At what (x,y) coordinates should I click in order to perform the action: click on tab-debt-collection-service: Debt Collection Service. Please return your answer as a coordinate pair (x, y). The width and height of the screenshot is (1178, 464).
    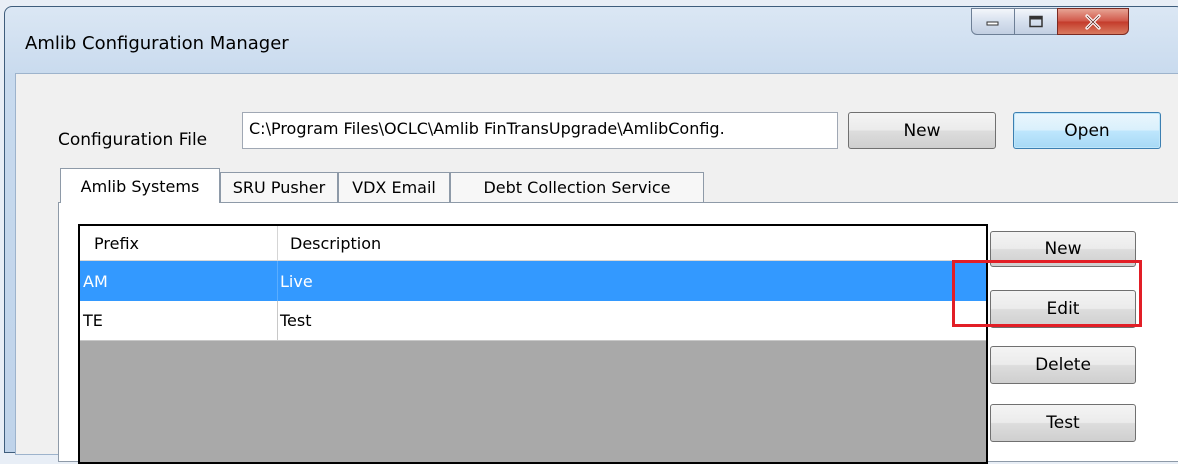
    Looking at the image, I should click on (577, 187).